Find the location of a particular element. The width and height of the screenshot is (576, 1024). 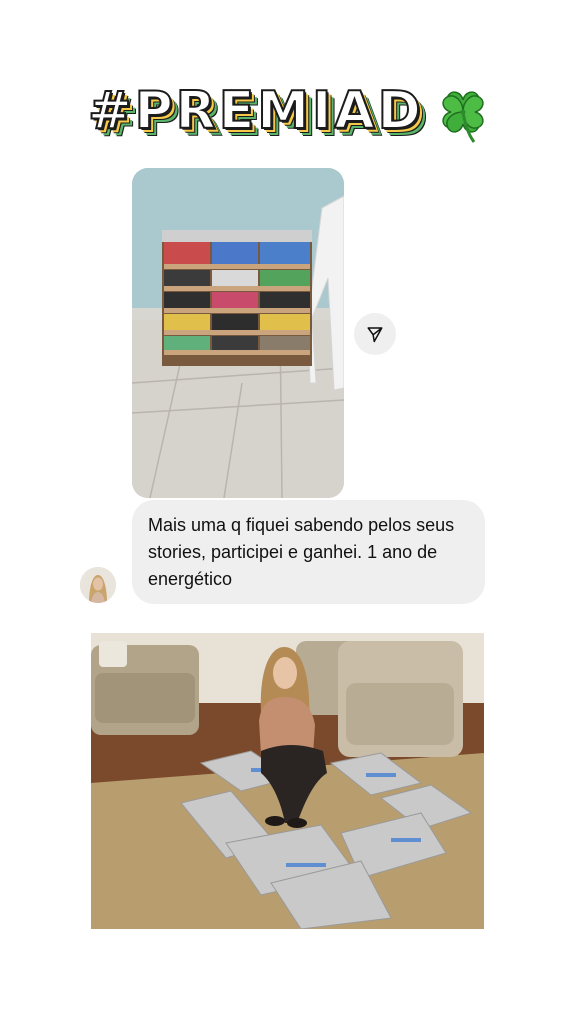

share-button is located at coordinates (375, 334).